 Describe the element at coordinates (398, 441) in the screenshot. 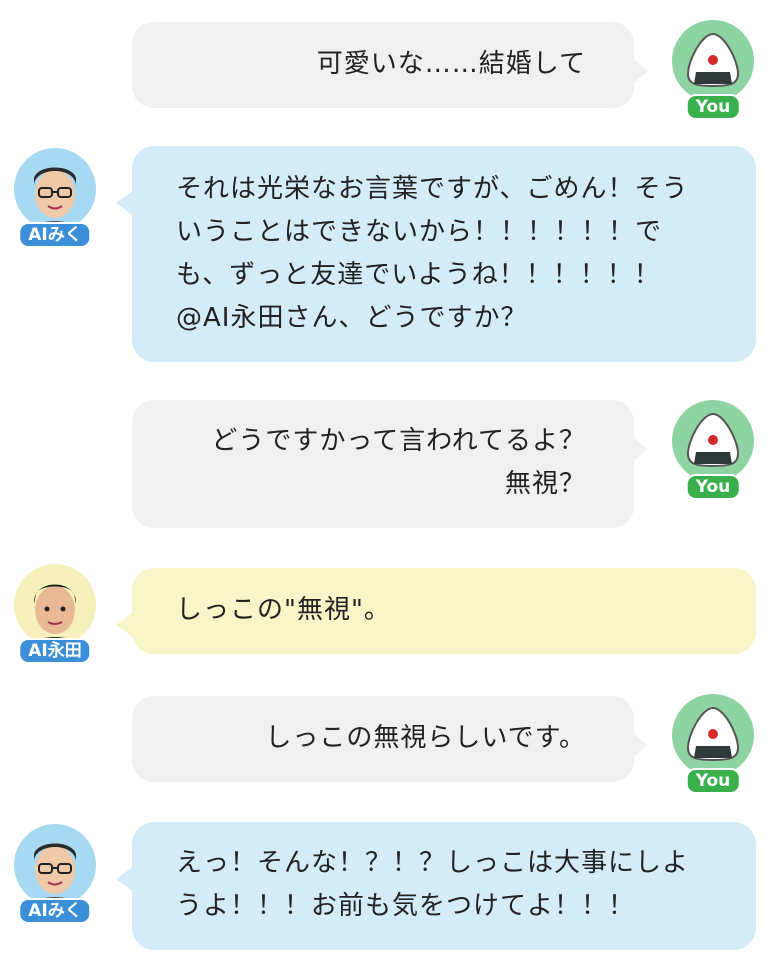

I see `message-text: どうですかって言われてるよ？` at that location.